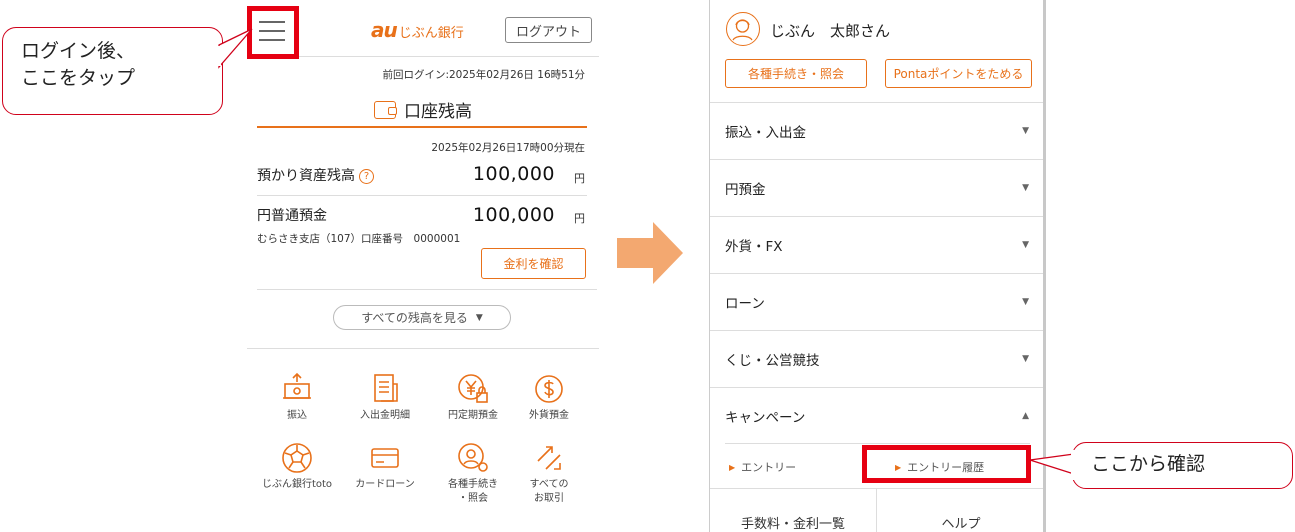  What do you see at coordinates (765, 418) in the screenshot?
I see `menu-row-label: キャンペーン` at bounding box center [765, 418].